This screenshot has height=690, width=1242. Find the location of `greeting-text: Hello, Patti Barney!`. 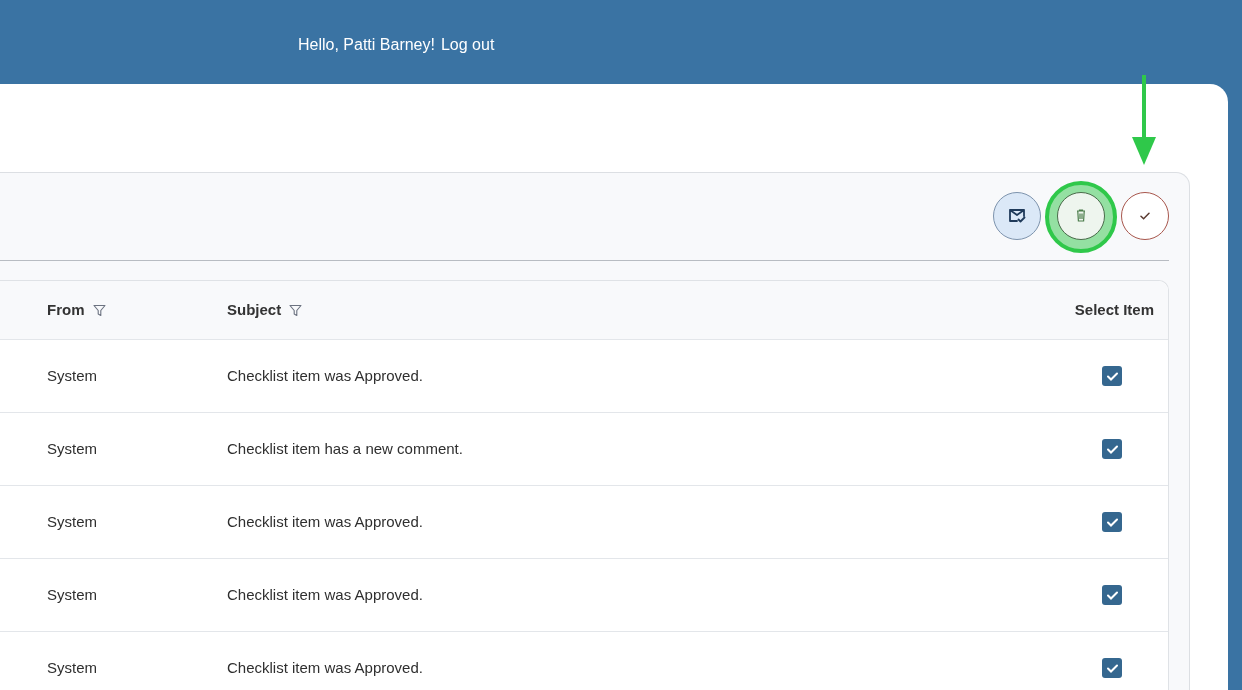

greeting-text: Hello, Patti Barney! is located at coordinates (366, 45).